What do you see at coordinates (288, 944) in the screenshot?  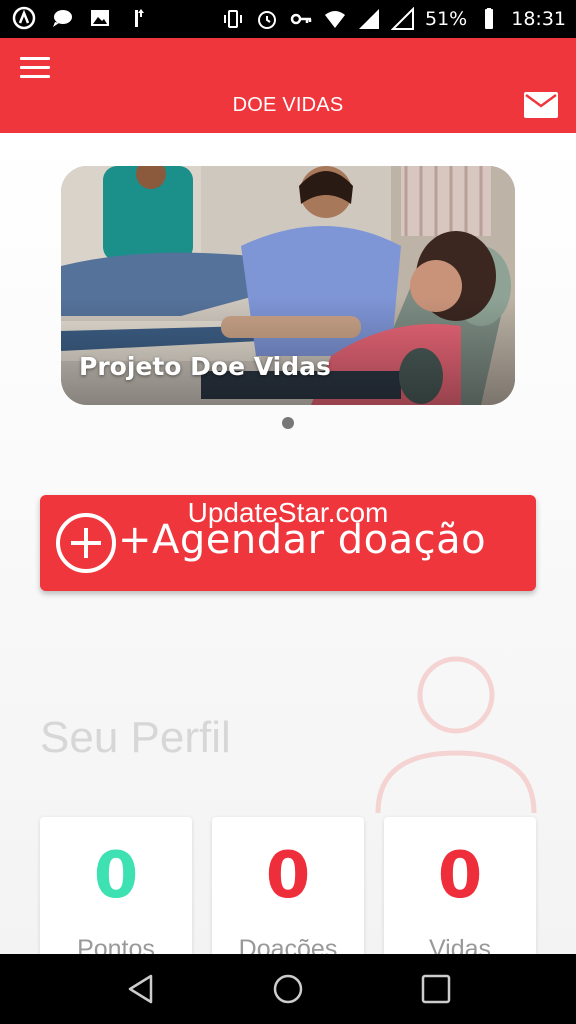 I see `stat-label: Doações` at bounding box center [288, 944].